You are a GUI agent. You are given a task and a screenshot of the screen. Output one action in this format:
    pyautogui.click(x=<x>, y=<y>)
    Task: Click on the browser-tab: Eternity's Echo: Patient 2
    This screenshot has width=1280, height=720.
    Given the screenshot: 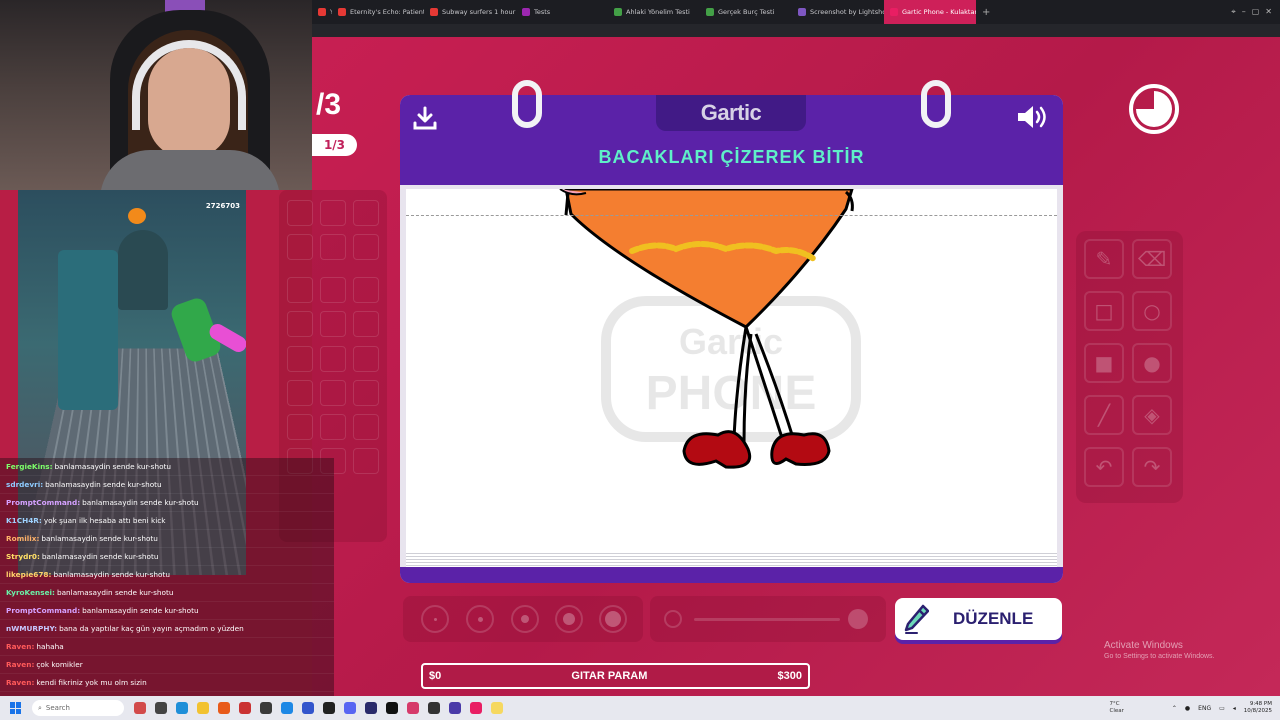 What is the action you would take?
    pyautogui.click(x=378, y=12)
    